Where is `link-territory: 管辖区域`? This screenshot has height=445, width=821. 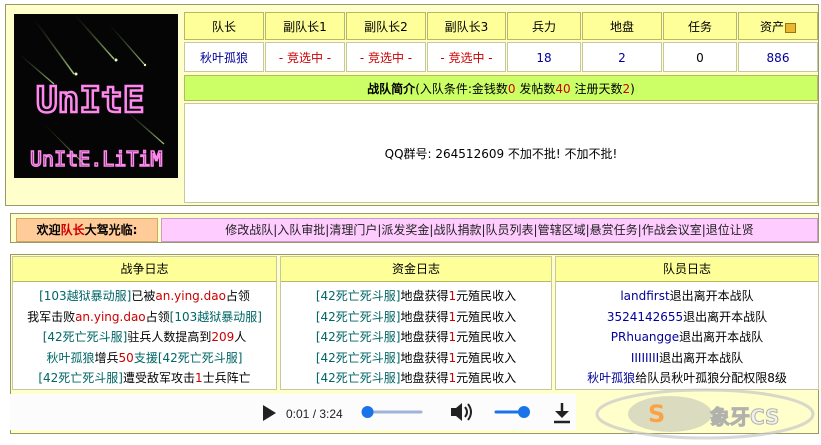
link-territory: 管辖区域 is located at coordinates (562, 230).